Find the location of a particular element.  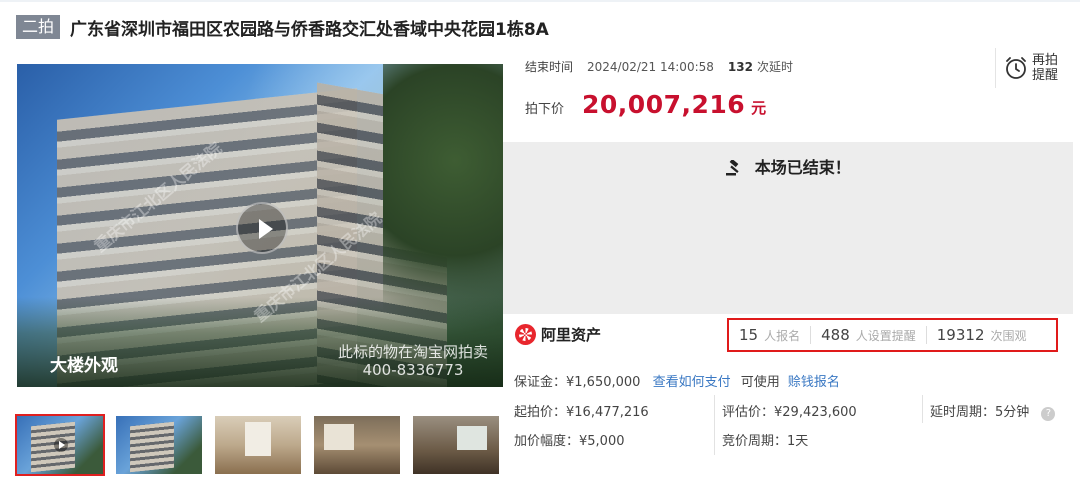

delay-unit: 次延时 is located at coordinates (774, 67).